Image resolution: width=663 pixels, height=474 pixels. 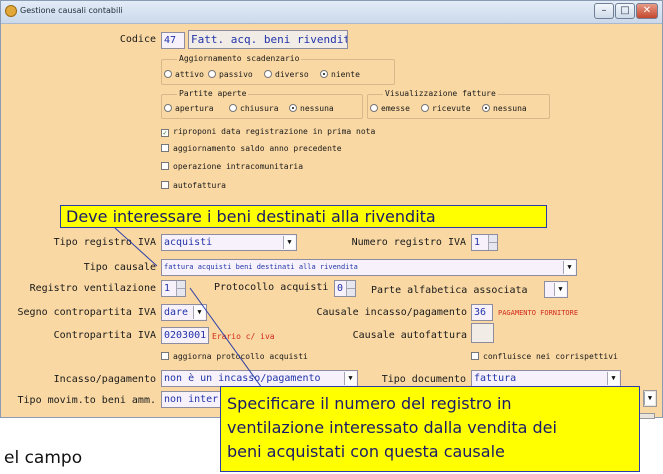 I want to click on radio-nessuna-fatture: nessuna, so click(x=504, y=109).